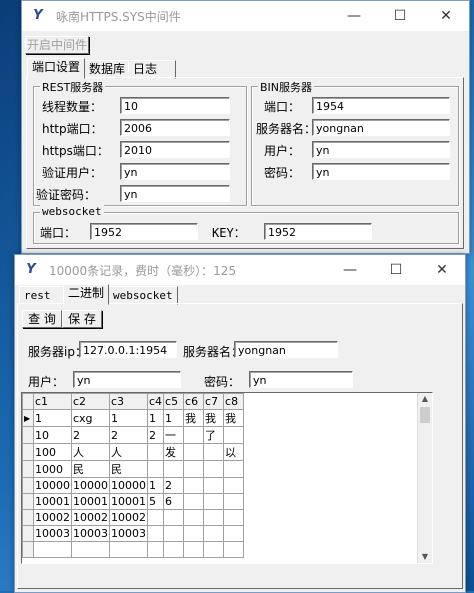 This screenshot has width=474, height=593. I want to click on table-row: 10 2 2 2 一了, so click(133, 435).